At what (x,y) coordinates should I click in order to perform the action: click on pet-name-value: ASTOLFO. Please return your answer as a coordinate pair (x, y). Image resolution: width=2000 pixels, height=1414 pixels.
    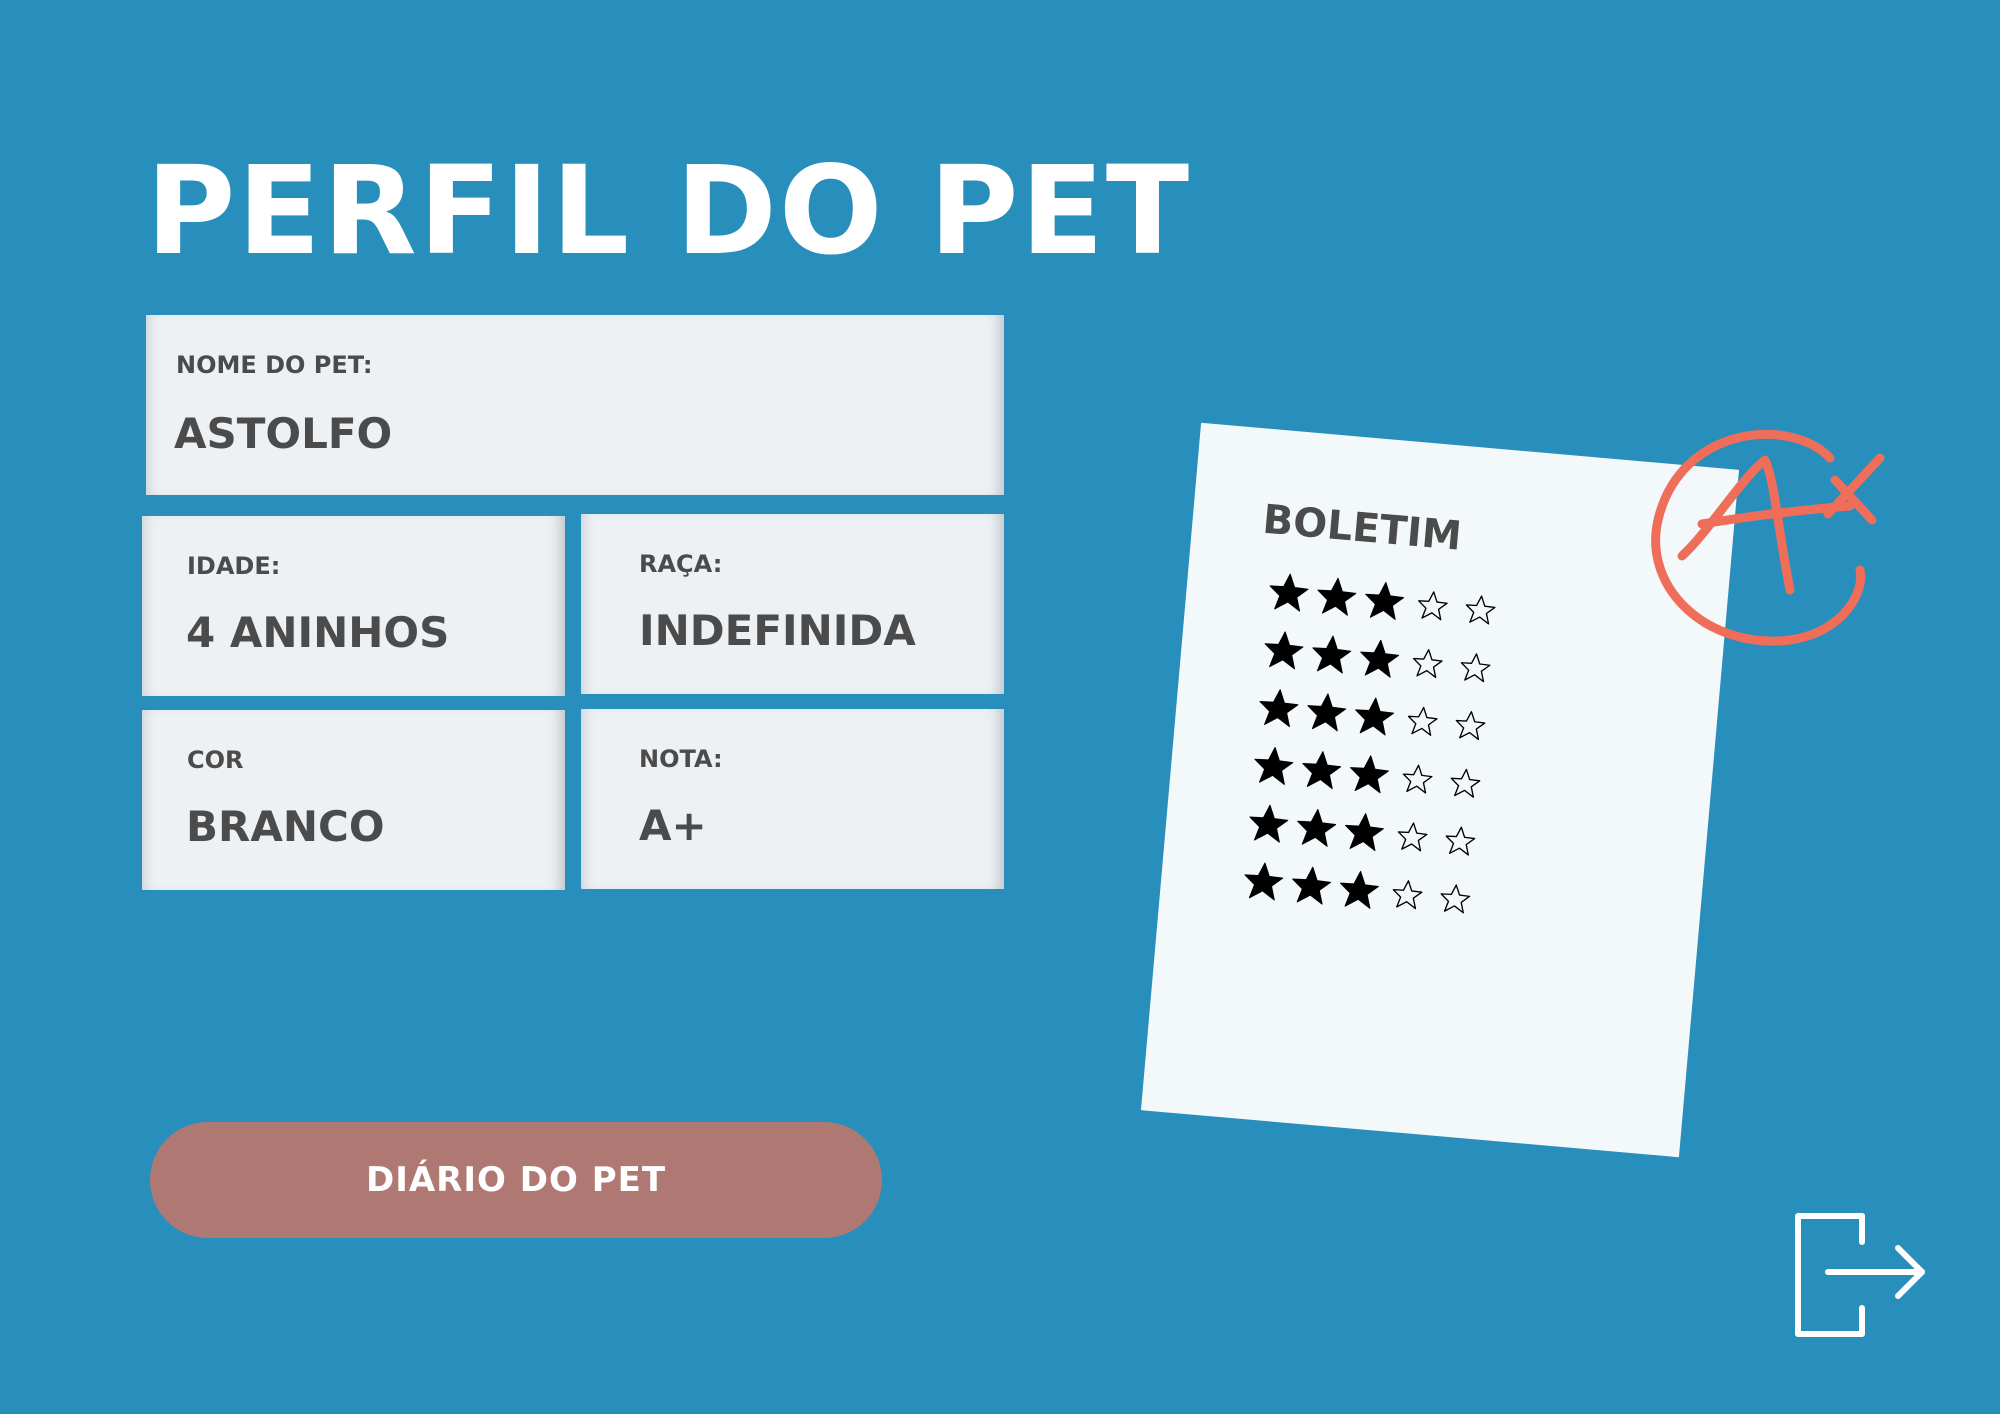
    Looking at the image, I should click on (283, 433).